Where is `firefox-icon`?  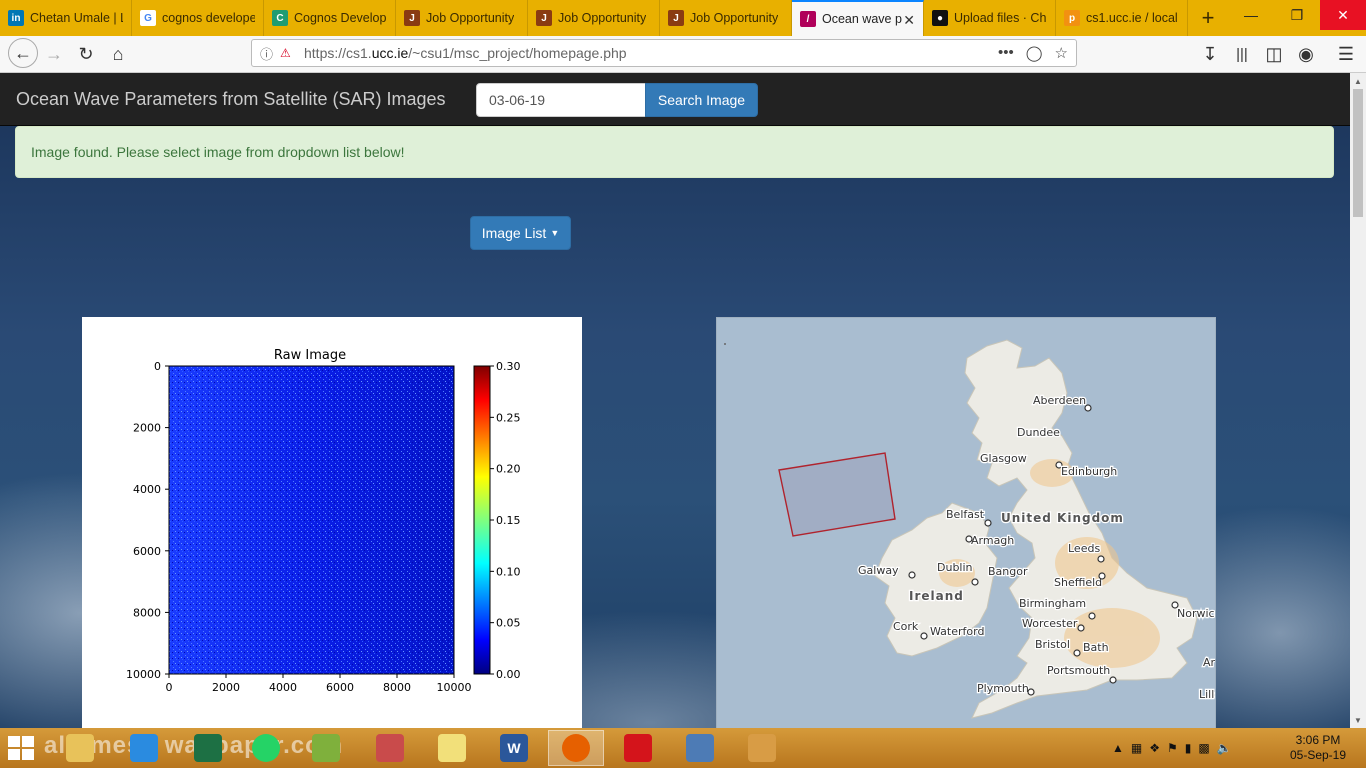 firefox-icon is located at coordinates (576, 748).